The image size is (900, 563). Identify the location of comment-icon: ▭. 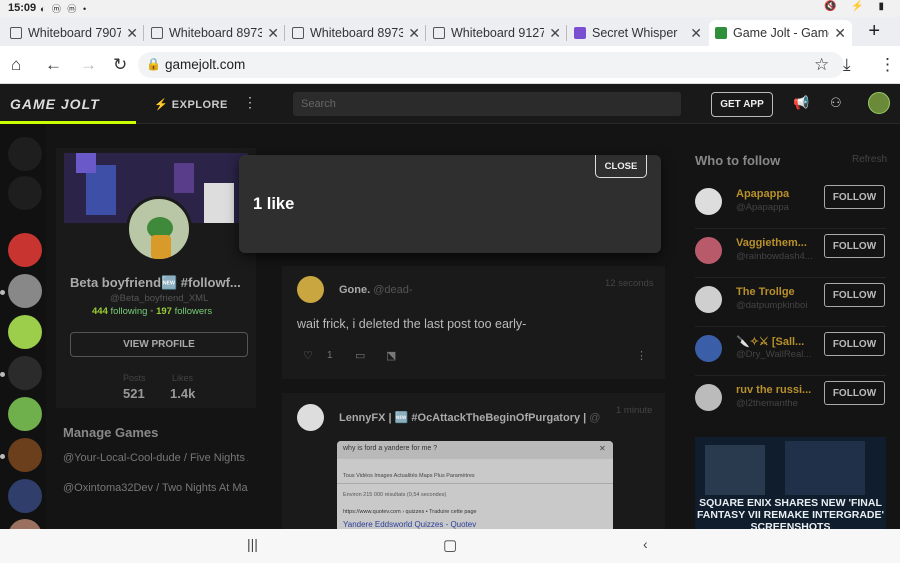
(360, 355).